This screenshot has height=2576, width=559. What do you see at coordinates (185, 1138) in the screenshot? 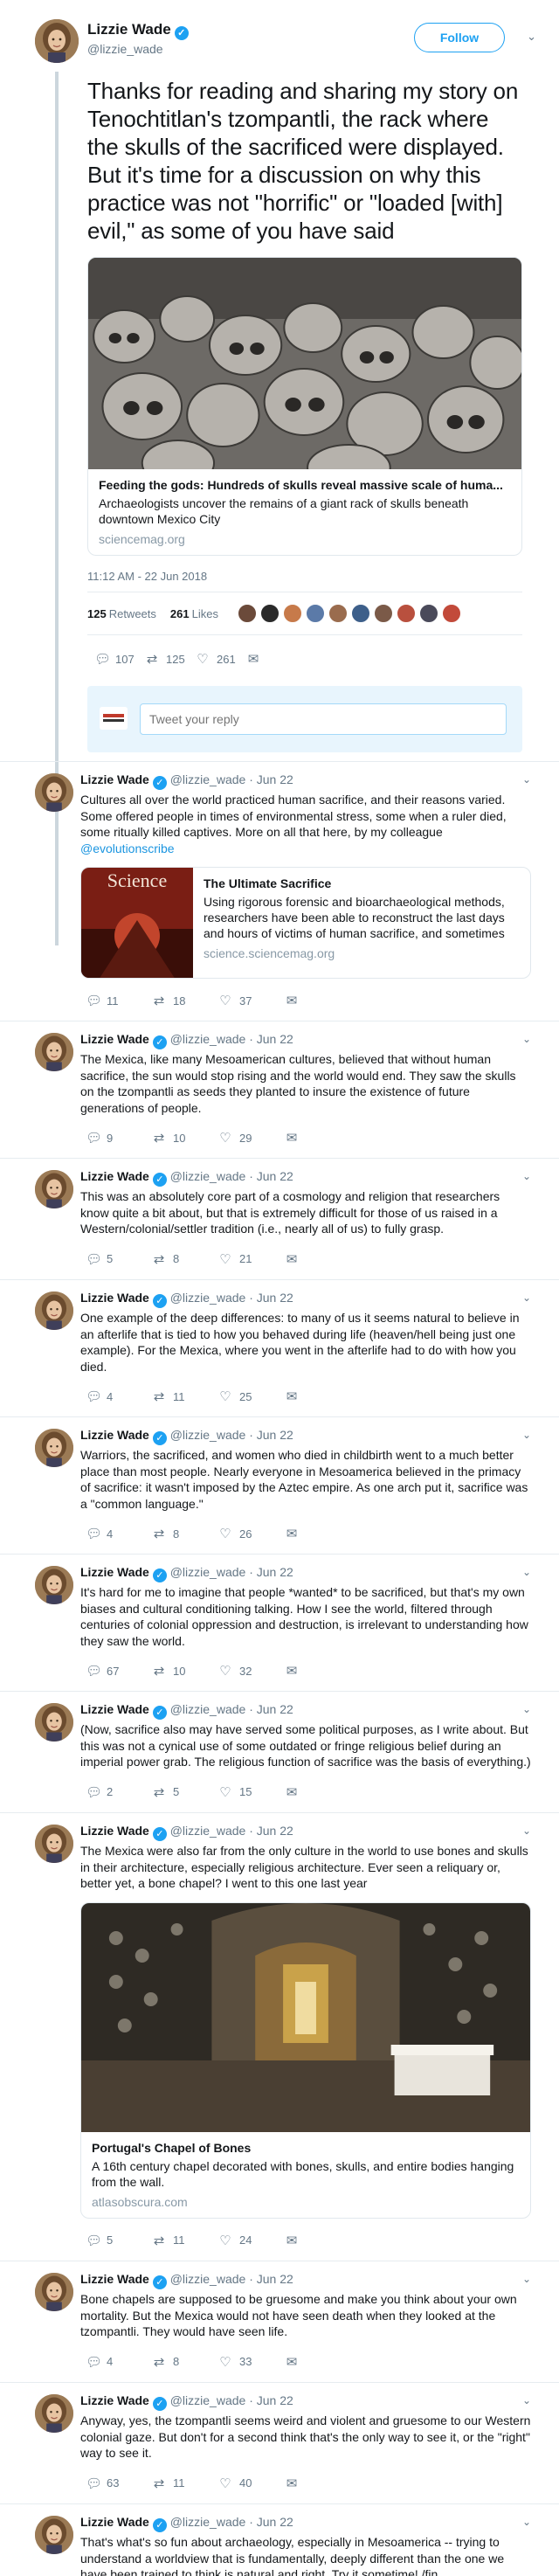
I see `retweet-button: ⇄ 10` at bounding box center [185, 1138].